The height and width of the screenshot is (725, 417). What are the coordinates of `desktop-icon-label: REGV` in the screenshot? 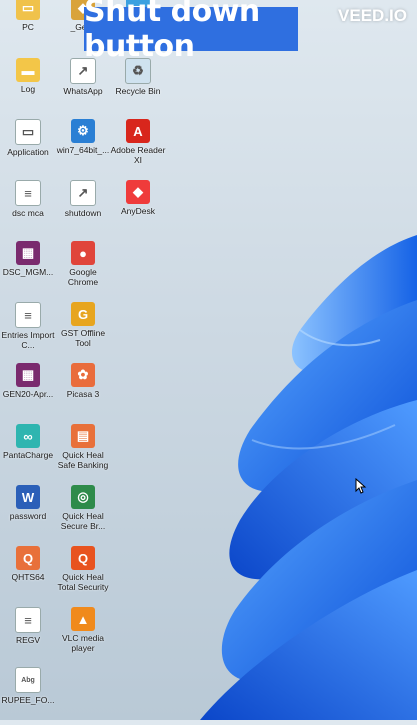 It's located at (28, 640).